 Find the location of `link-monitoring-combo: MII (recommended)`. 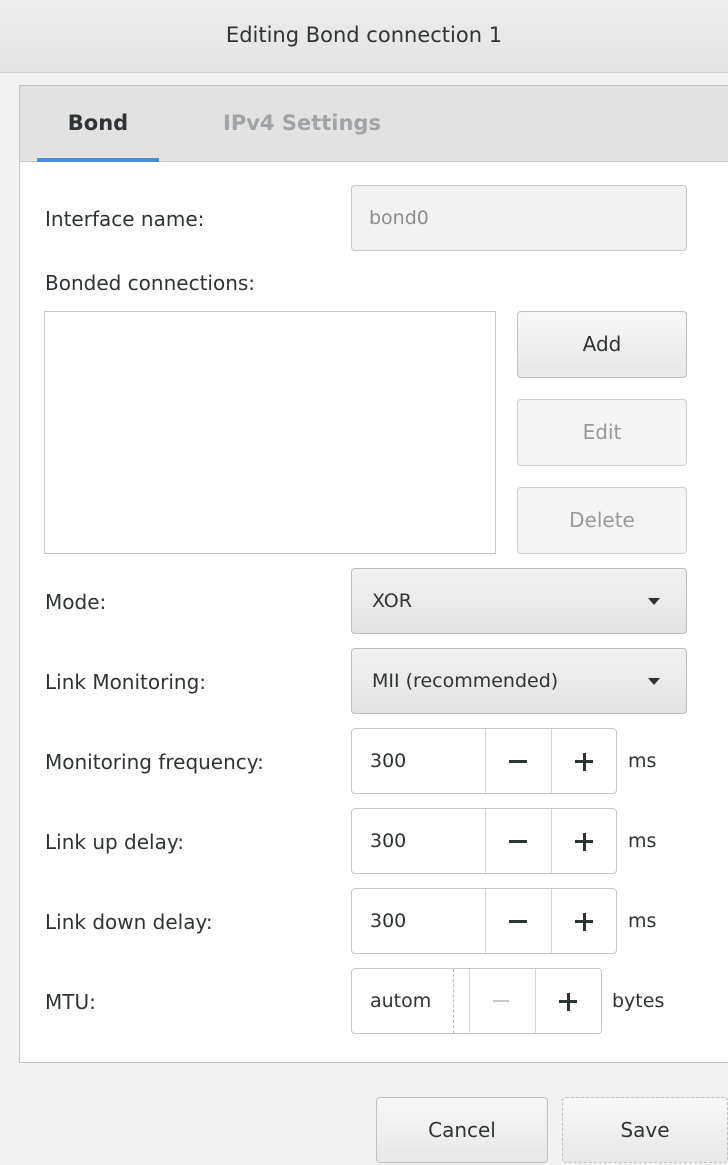

link-monitoring-combo: MII (recommended) is located at coordinates (519, 681).